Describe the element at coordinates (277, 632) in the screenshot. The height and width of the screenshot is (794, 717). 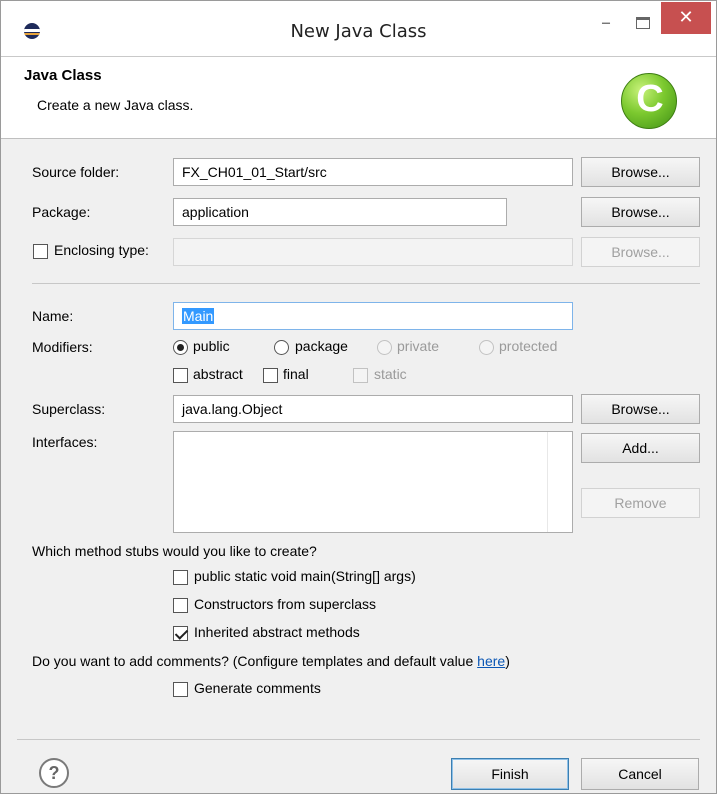
I see `inherited-abstract-label: Inherited abstract methods` at that location.